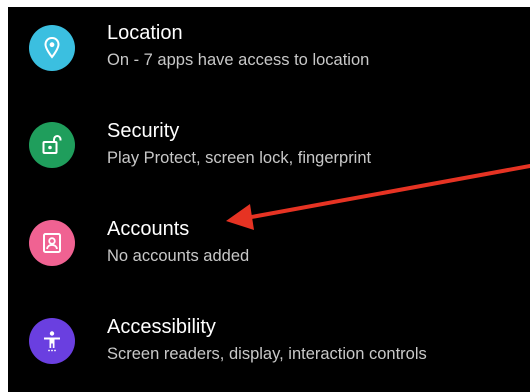  I want to click on settings-item-title: Accounts, so click(148, 229).